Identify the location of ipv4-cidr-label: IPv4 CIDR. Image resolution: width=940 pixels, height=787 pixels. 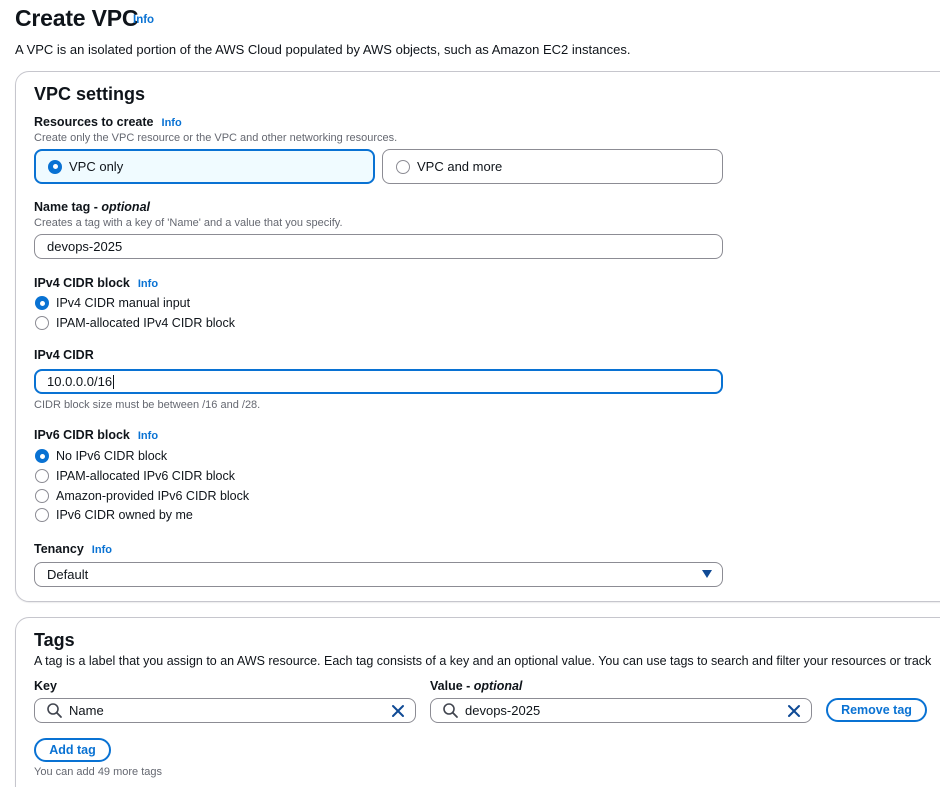
(64, 355).